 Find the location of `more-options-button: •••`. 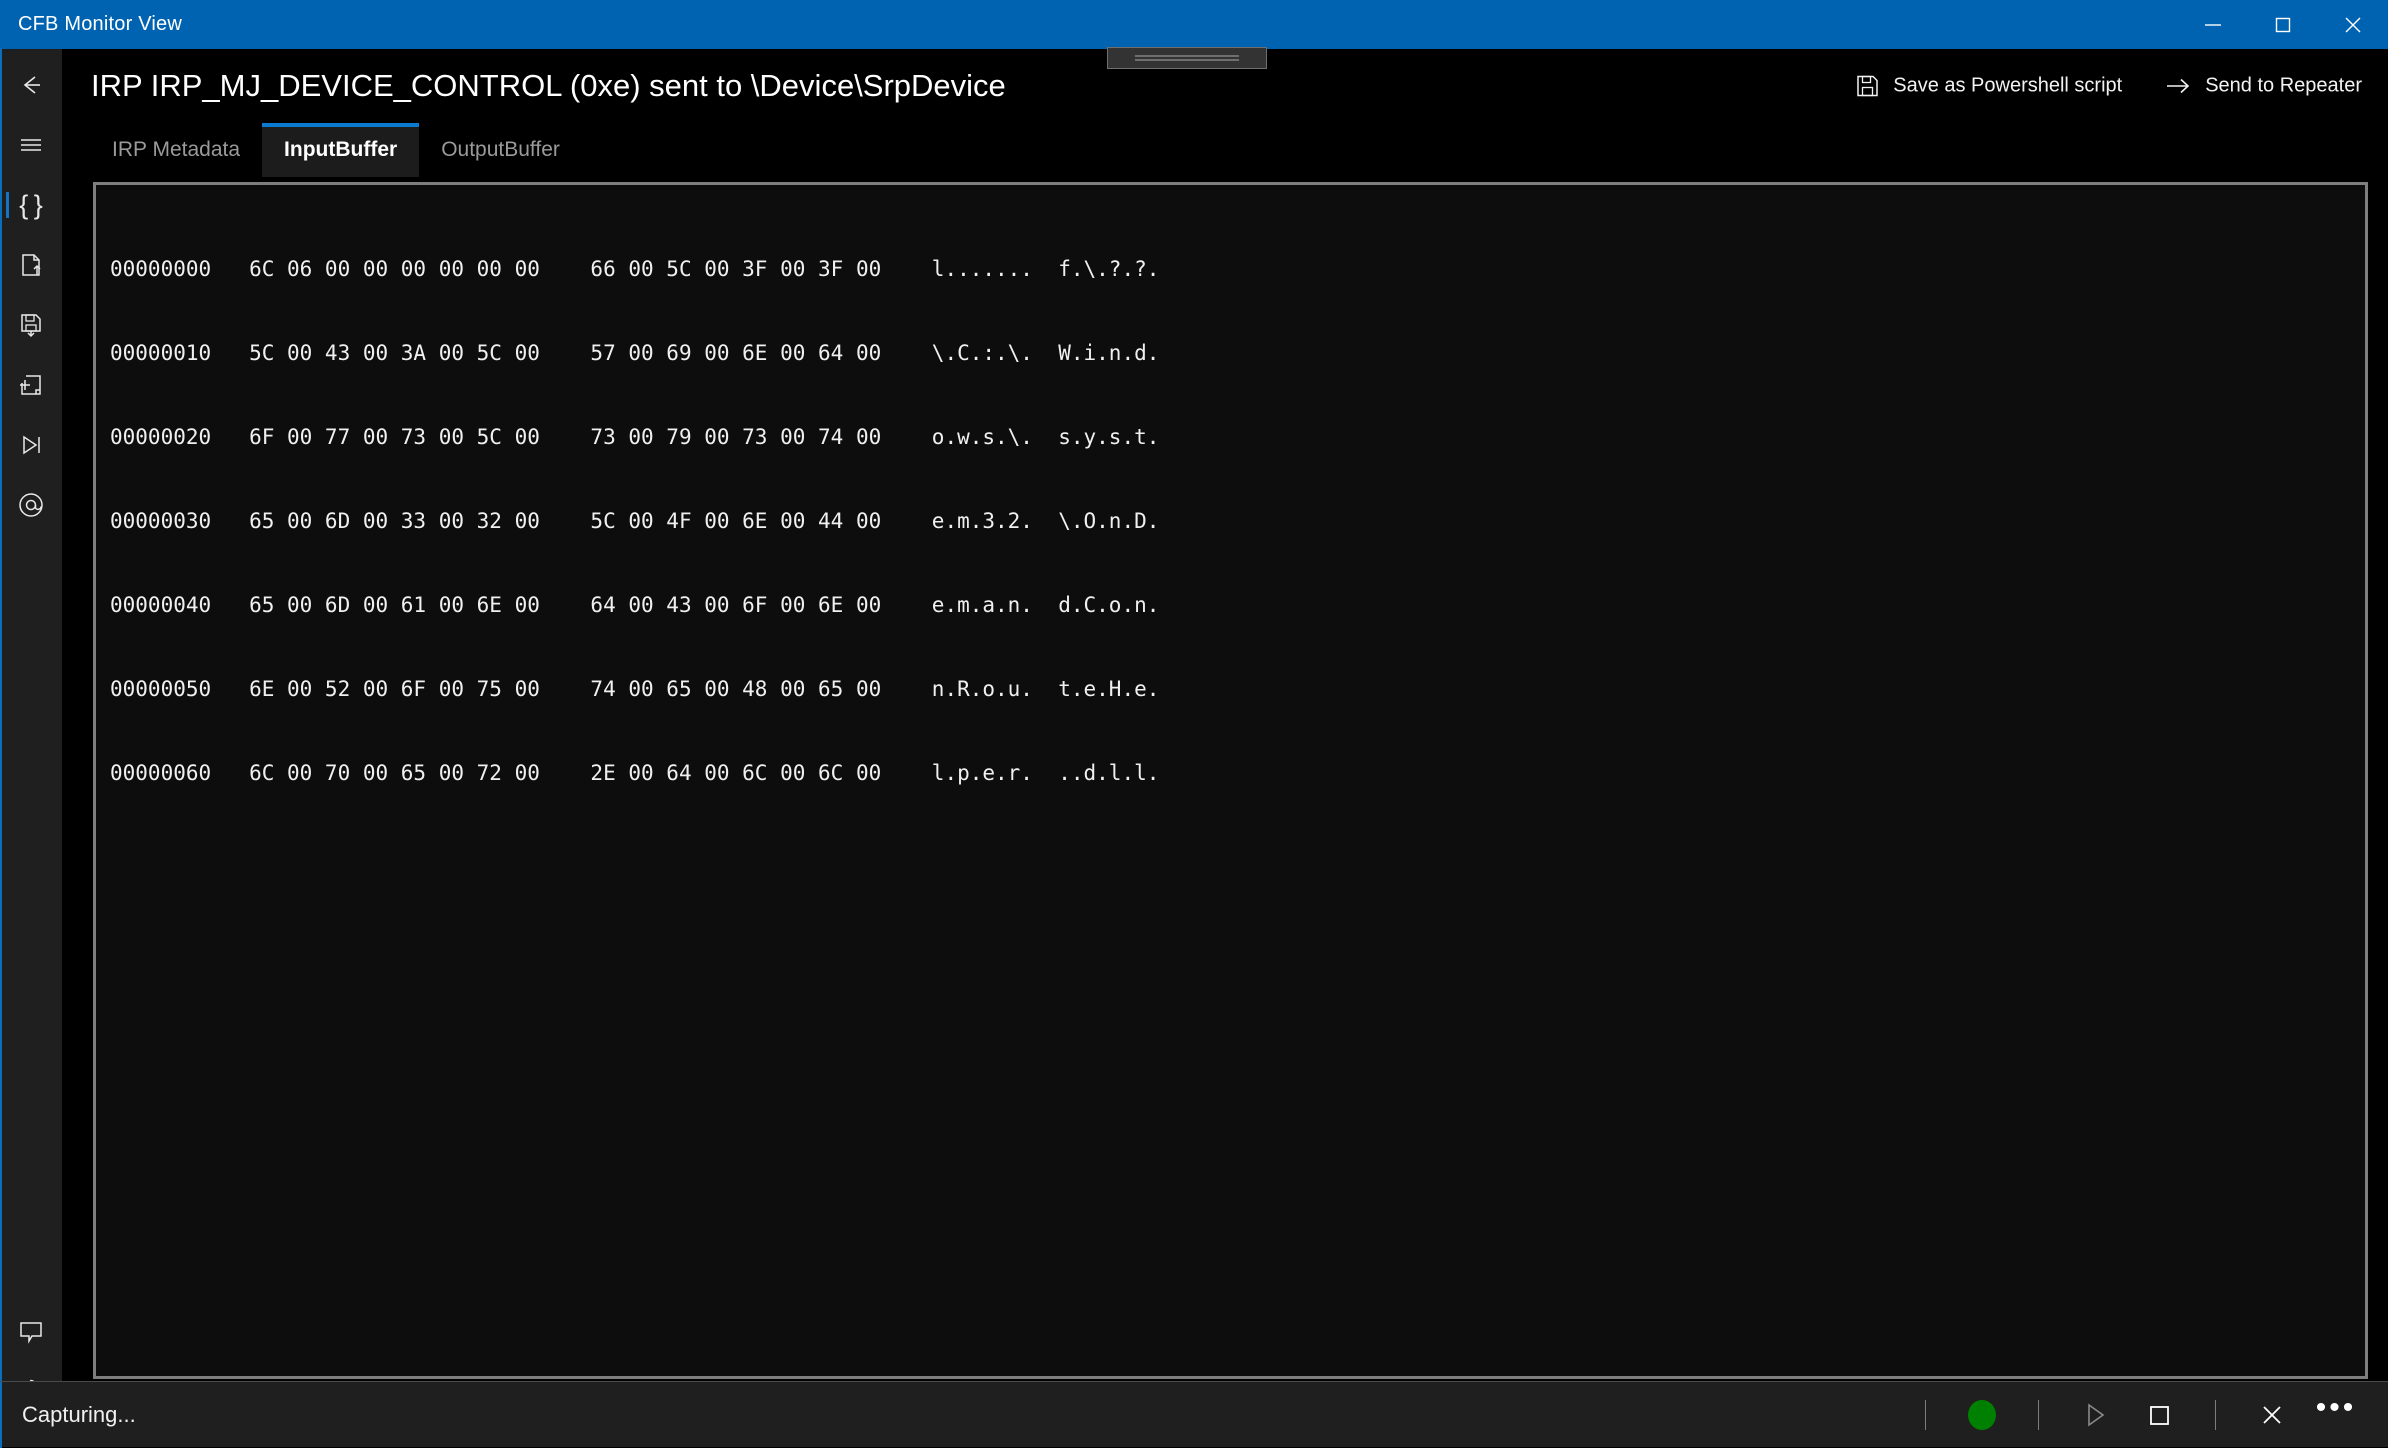

more-options-button: ••• is located at coordinates (2336, 1415).